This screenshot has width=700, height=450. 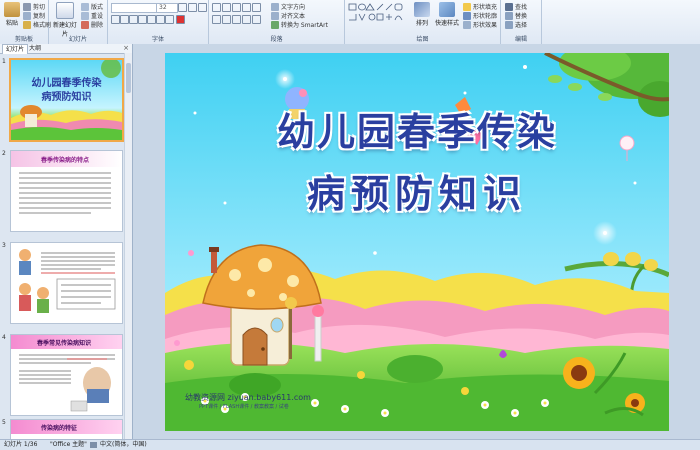 What do you see at coordinates (202, 7) in the screenshot?
I see `clear-format-icon` at bounding box center [202, 7].